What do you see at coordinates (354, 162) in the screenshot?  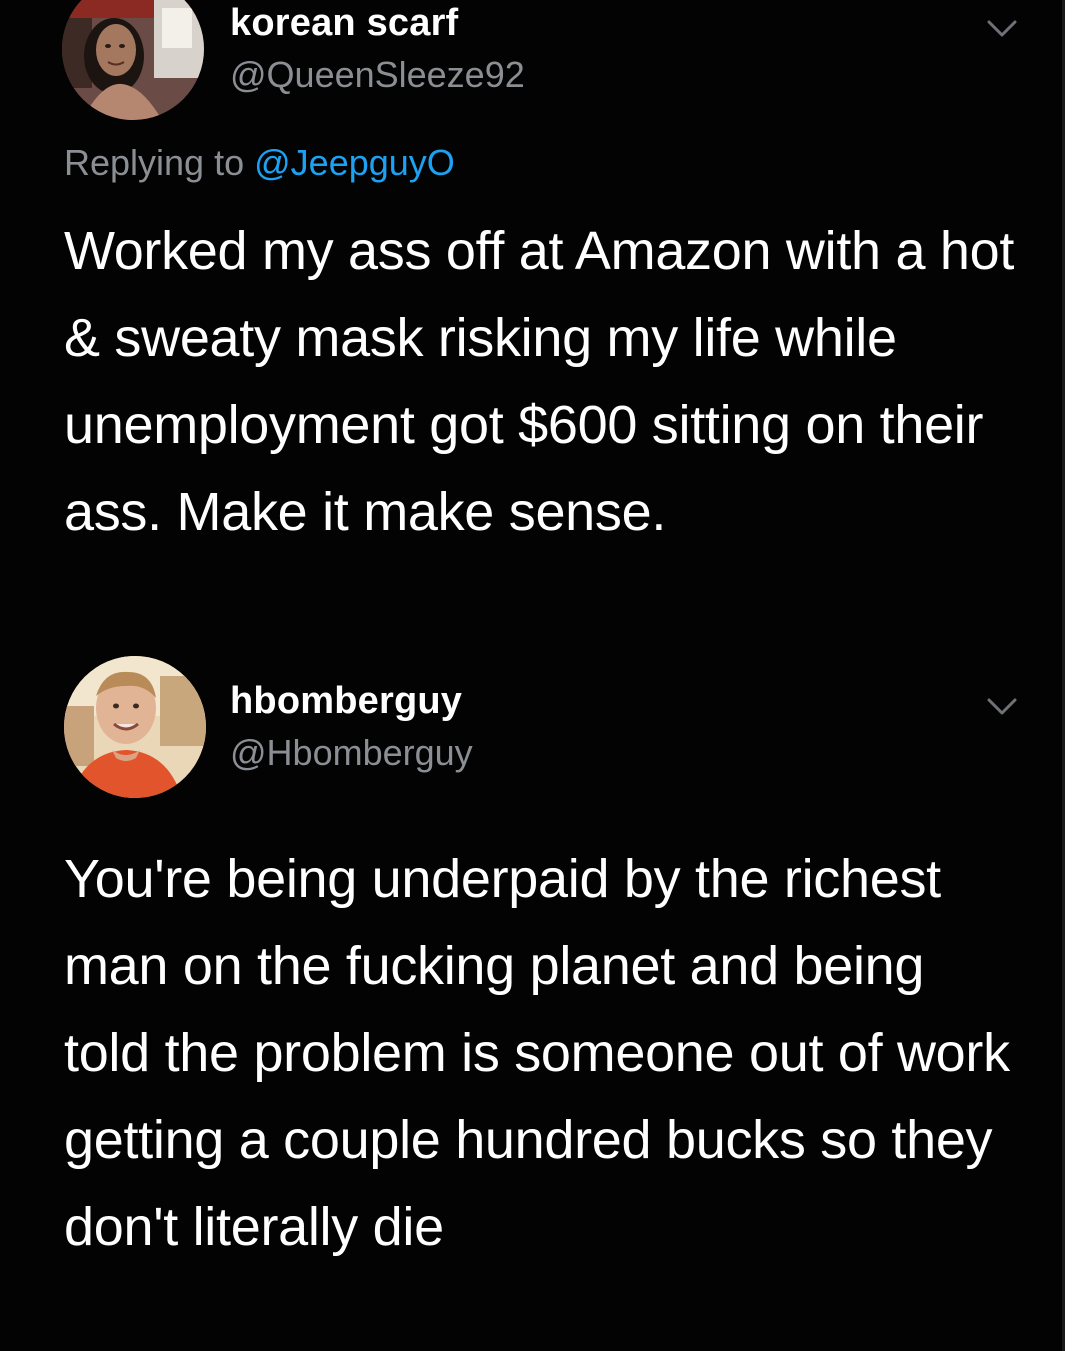 I see `reply-mention-link: @JeepguyO` at bounding box center [354, 162].